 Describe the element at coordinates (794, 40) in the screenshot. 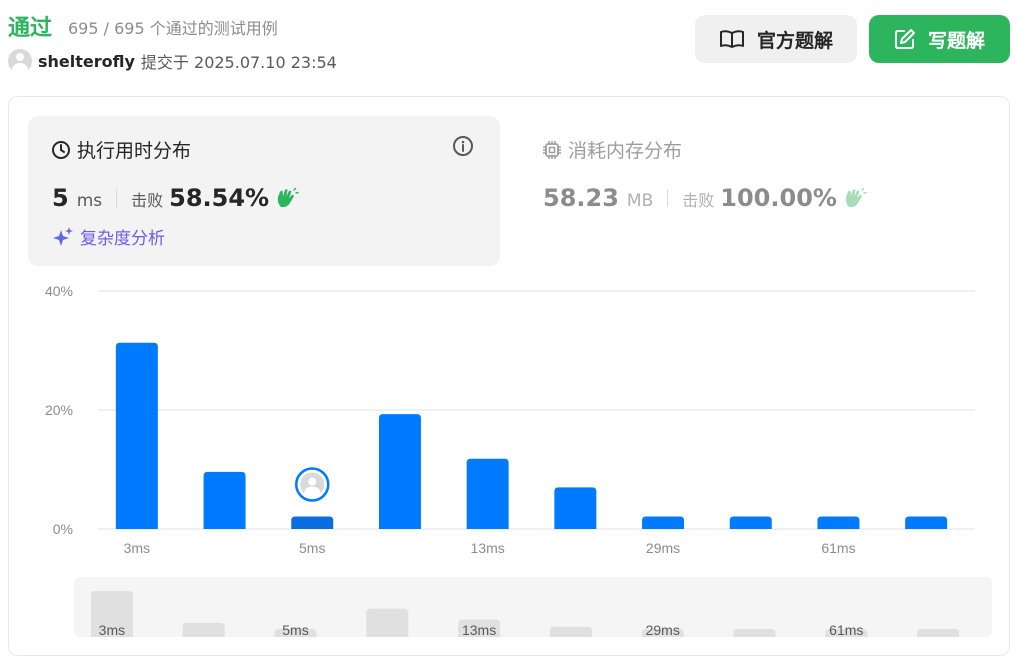

I see `official-solution-label: 官方题解` at that location.